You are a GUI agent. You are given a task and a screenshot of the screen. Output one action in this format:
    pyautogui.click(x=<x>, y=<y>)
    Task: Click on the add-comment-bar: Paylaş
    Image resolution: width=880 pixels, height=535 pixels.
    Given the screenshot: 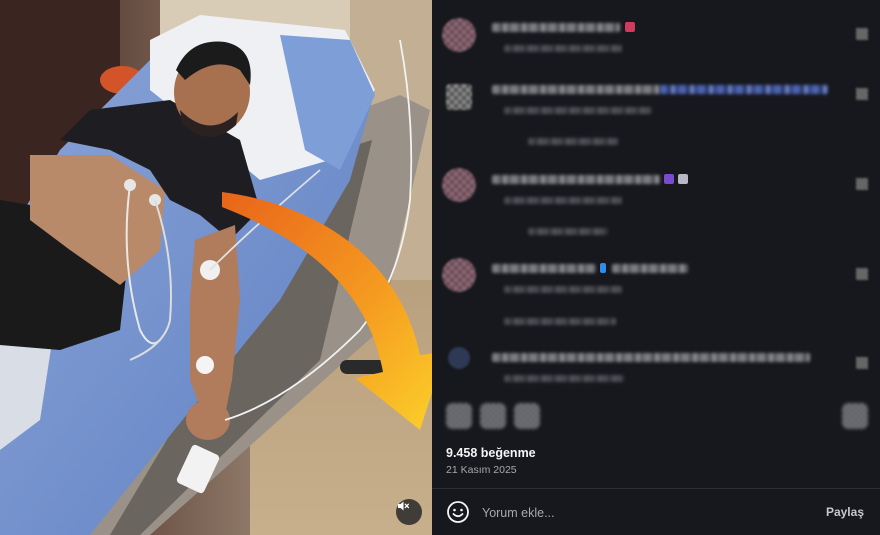 What is the action you would take?
    pyautogui.click(x=656, y=512)
    